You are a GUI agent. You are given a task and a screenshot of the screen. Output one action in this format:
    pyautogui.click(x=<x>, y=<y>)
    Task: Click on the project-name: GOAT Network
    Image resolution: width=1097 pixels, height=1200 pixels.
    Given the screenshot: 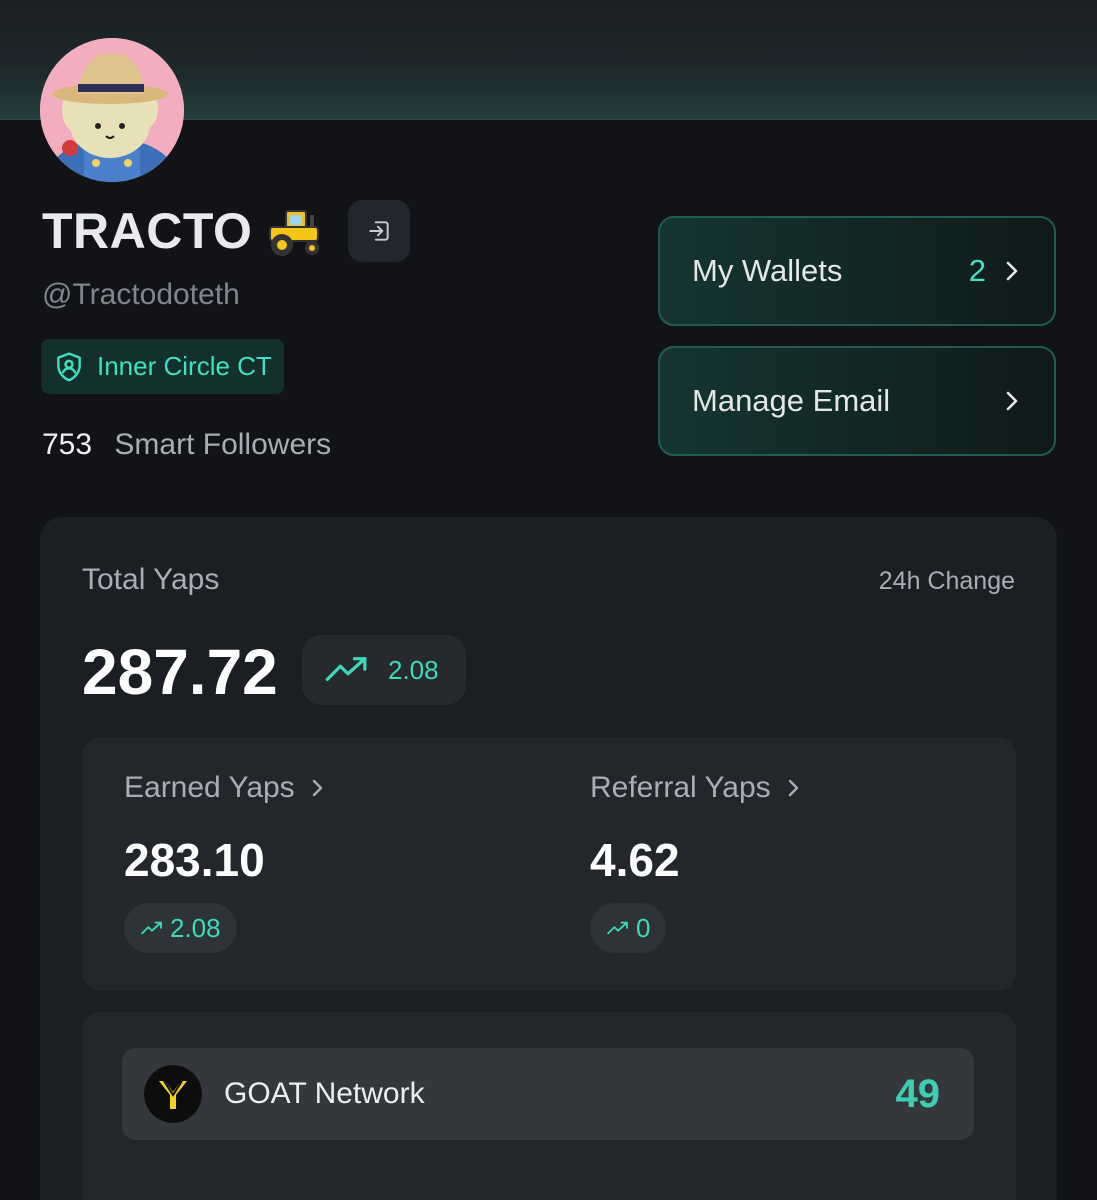 What is the action you would take?
    pyautogui.click(x=324, y=1093)
    